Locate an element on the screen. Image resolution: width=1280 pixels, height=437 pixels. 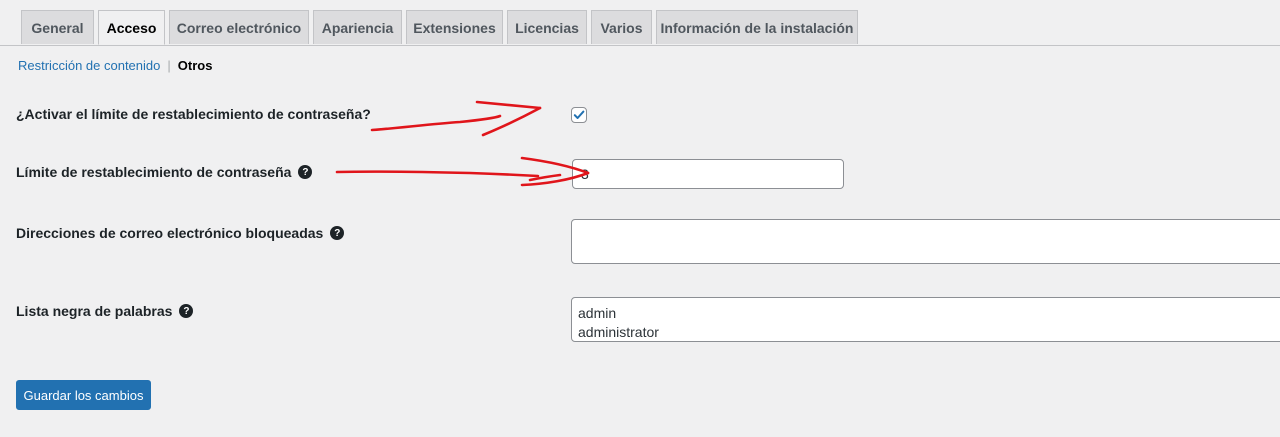
save-changes-button: Guardar los cambios is located at coordinates (83, 395).